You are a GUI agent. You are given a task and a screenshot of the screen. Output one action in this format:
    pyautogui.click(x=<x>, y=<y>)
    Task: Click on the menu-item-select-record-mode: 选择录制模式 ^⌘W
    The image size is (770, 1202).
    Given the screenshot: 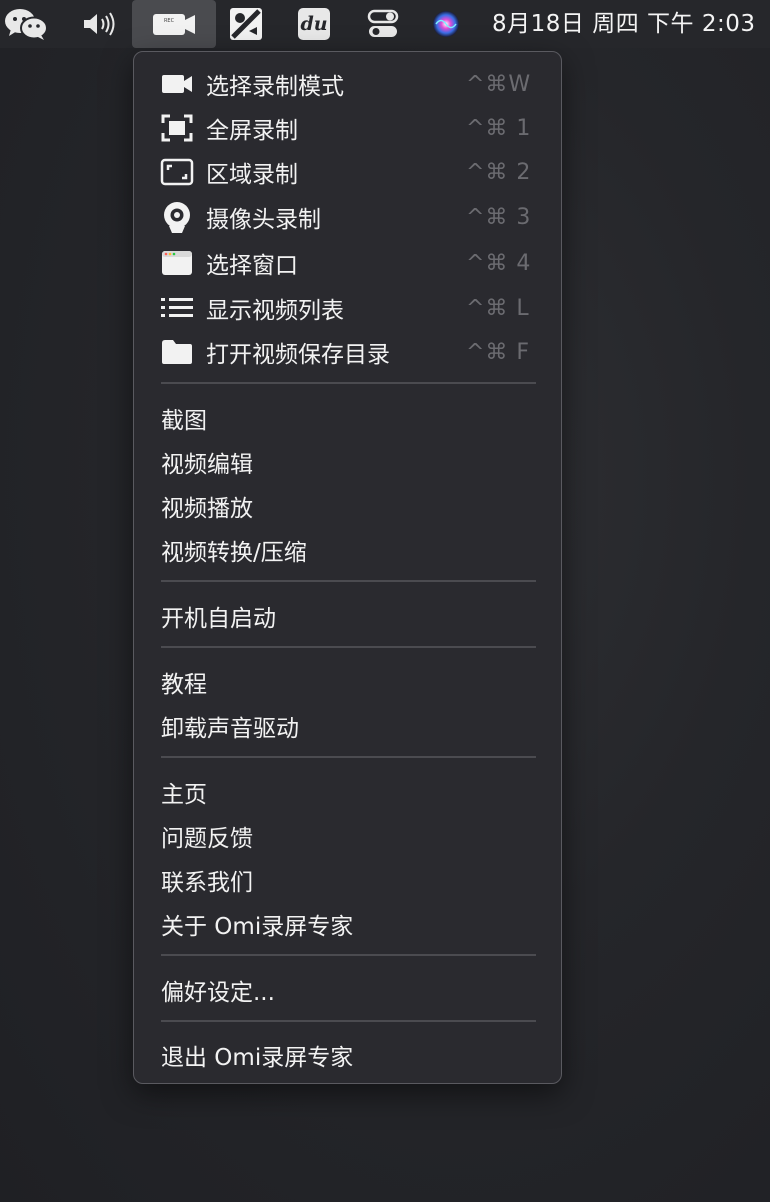 What is the action you would take?
    pyautogui.click(x=347, y=84)
    